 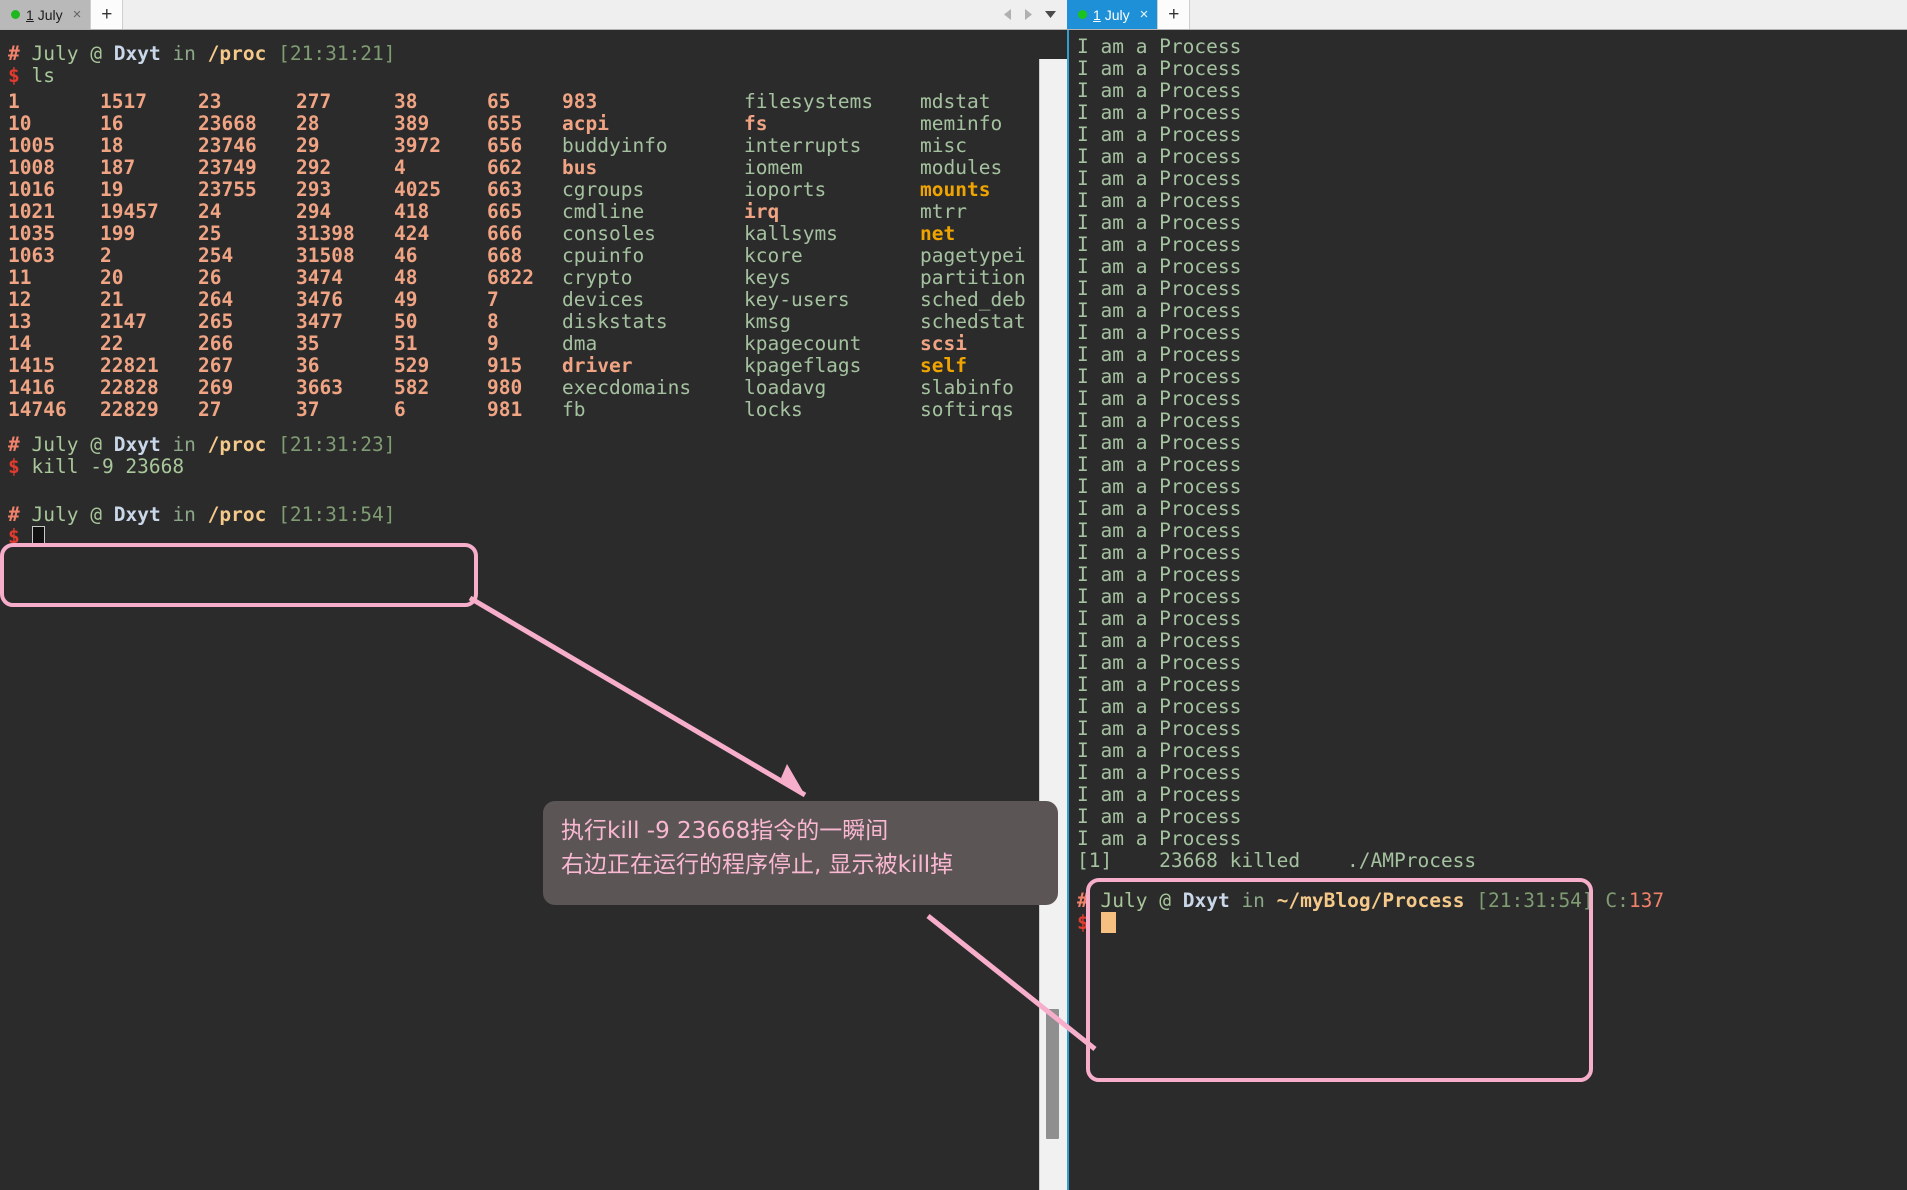 I want to click on kill-command-highlight, so click(x=239, y=575).